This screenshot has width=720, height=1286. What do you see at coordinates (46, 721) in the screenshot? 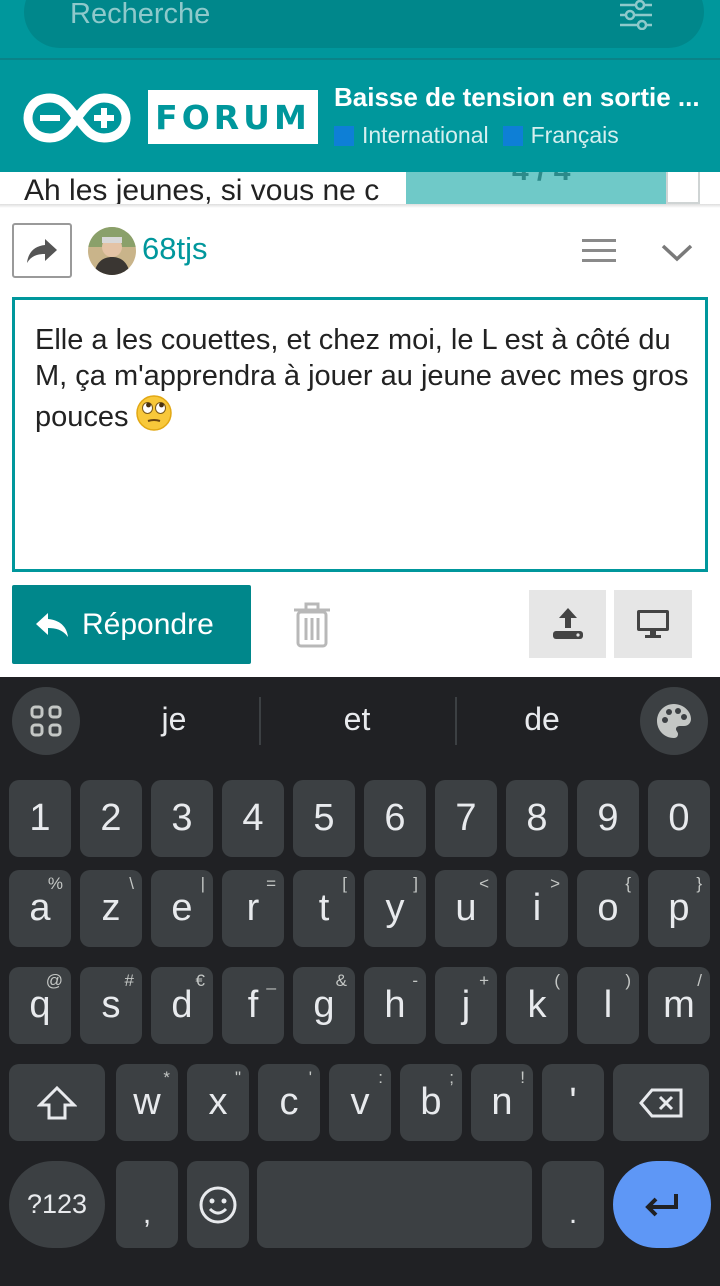
I see `keyboard-apps-button` at bounding box center [46, 721].